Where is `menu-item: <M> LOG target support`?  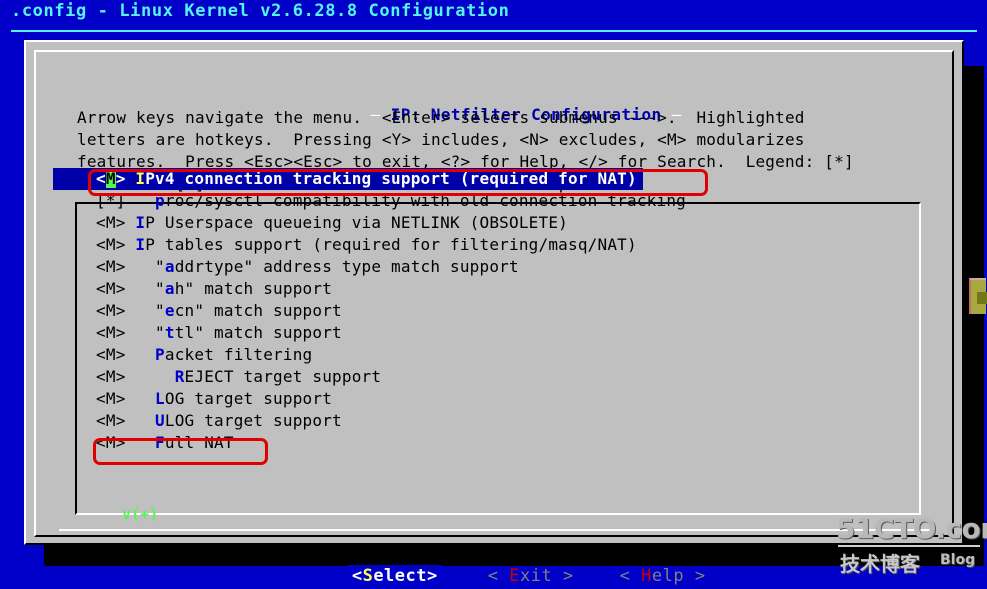 menu-item: <M> LOG target support is located at coordinates (473, 399).